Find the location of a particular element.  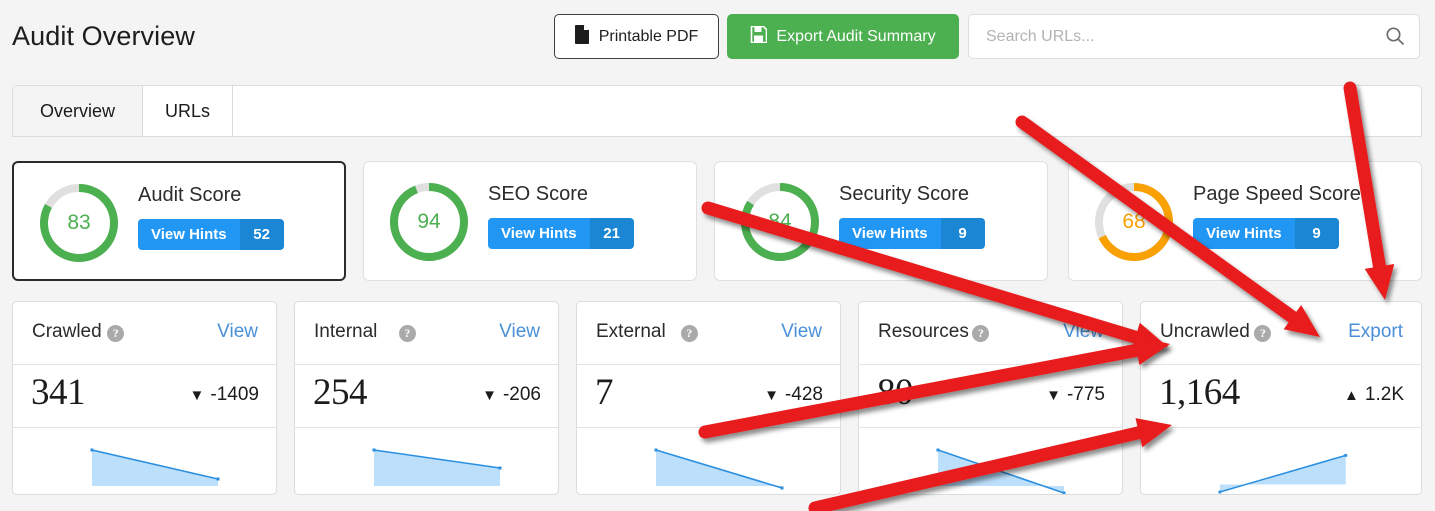

stat-card-value: 254 is located at coordinates (340, 392).